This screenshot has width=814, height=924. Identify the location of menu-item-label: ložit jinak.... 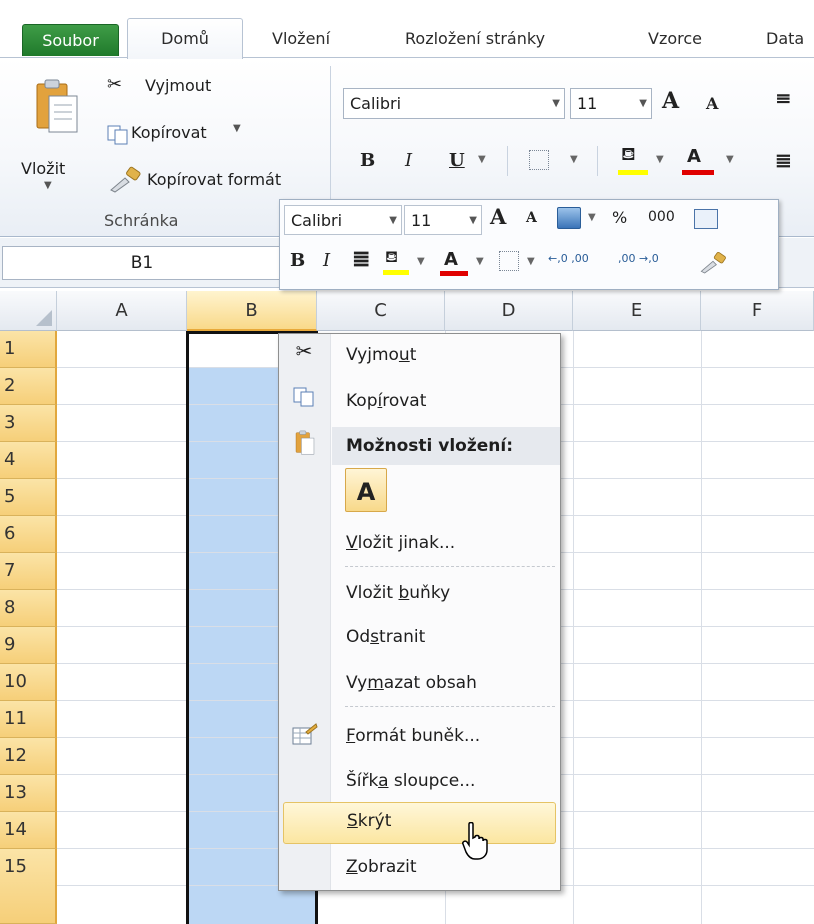
(406, 543).